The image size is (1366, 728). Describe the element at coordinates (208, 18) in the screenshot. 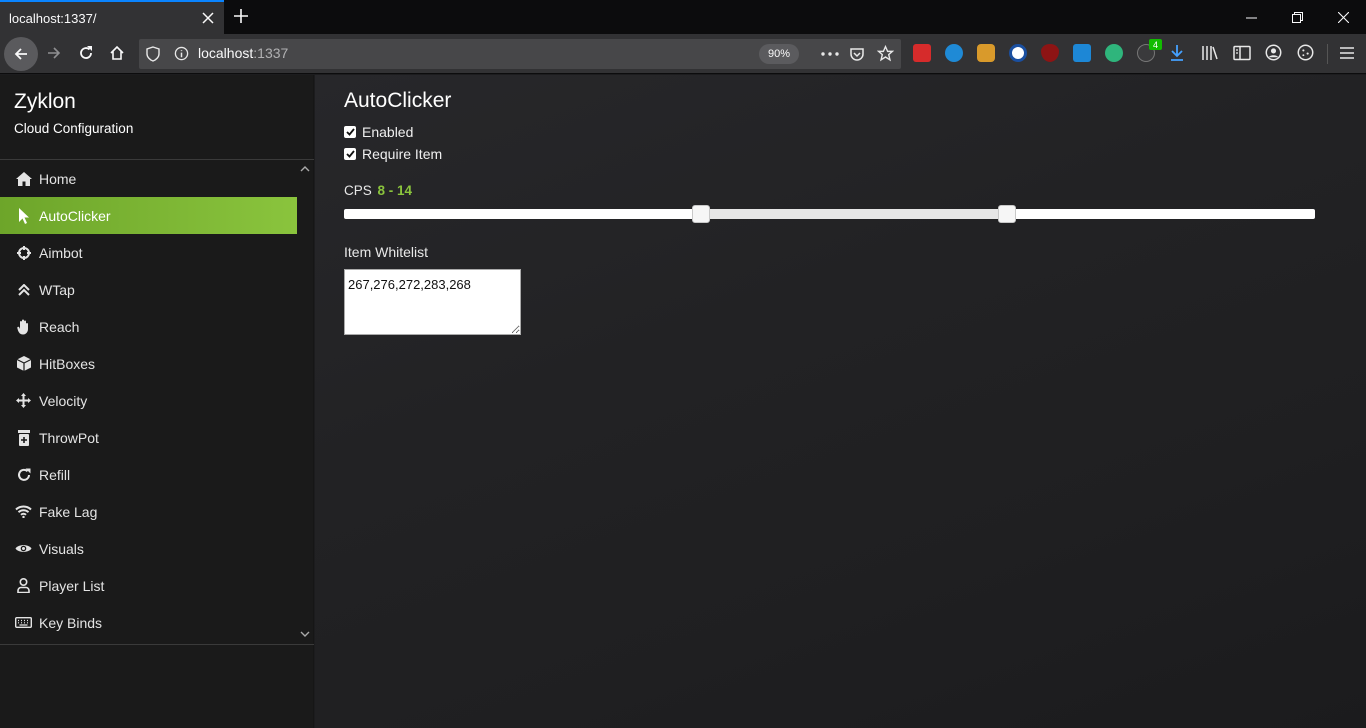

I see `tab-close-icon` at that location.